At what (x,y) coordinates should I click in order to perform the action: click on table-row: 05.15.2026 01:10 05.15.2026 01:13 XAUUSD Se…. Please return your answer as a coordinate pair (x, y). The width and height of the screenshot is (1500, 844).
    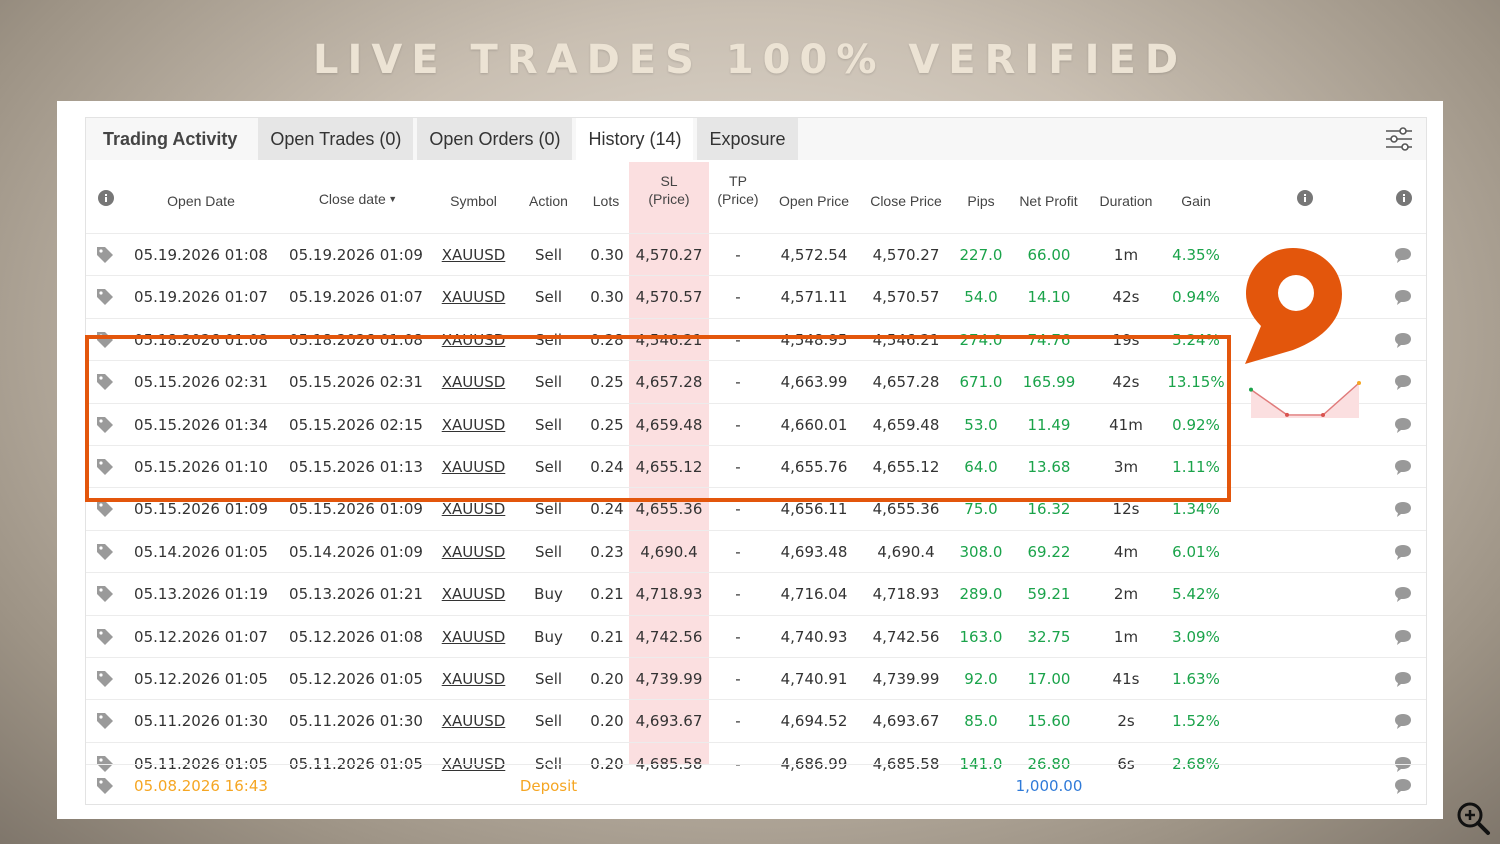
    Looking at the image, I should click on (756, 466).